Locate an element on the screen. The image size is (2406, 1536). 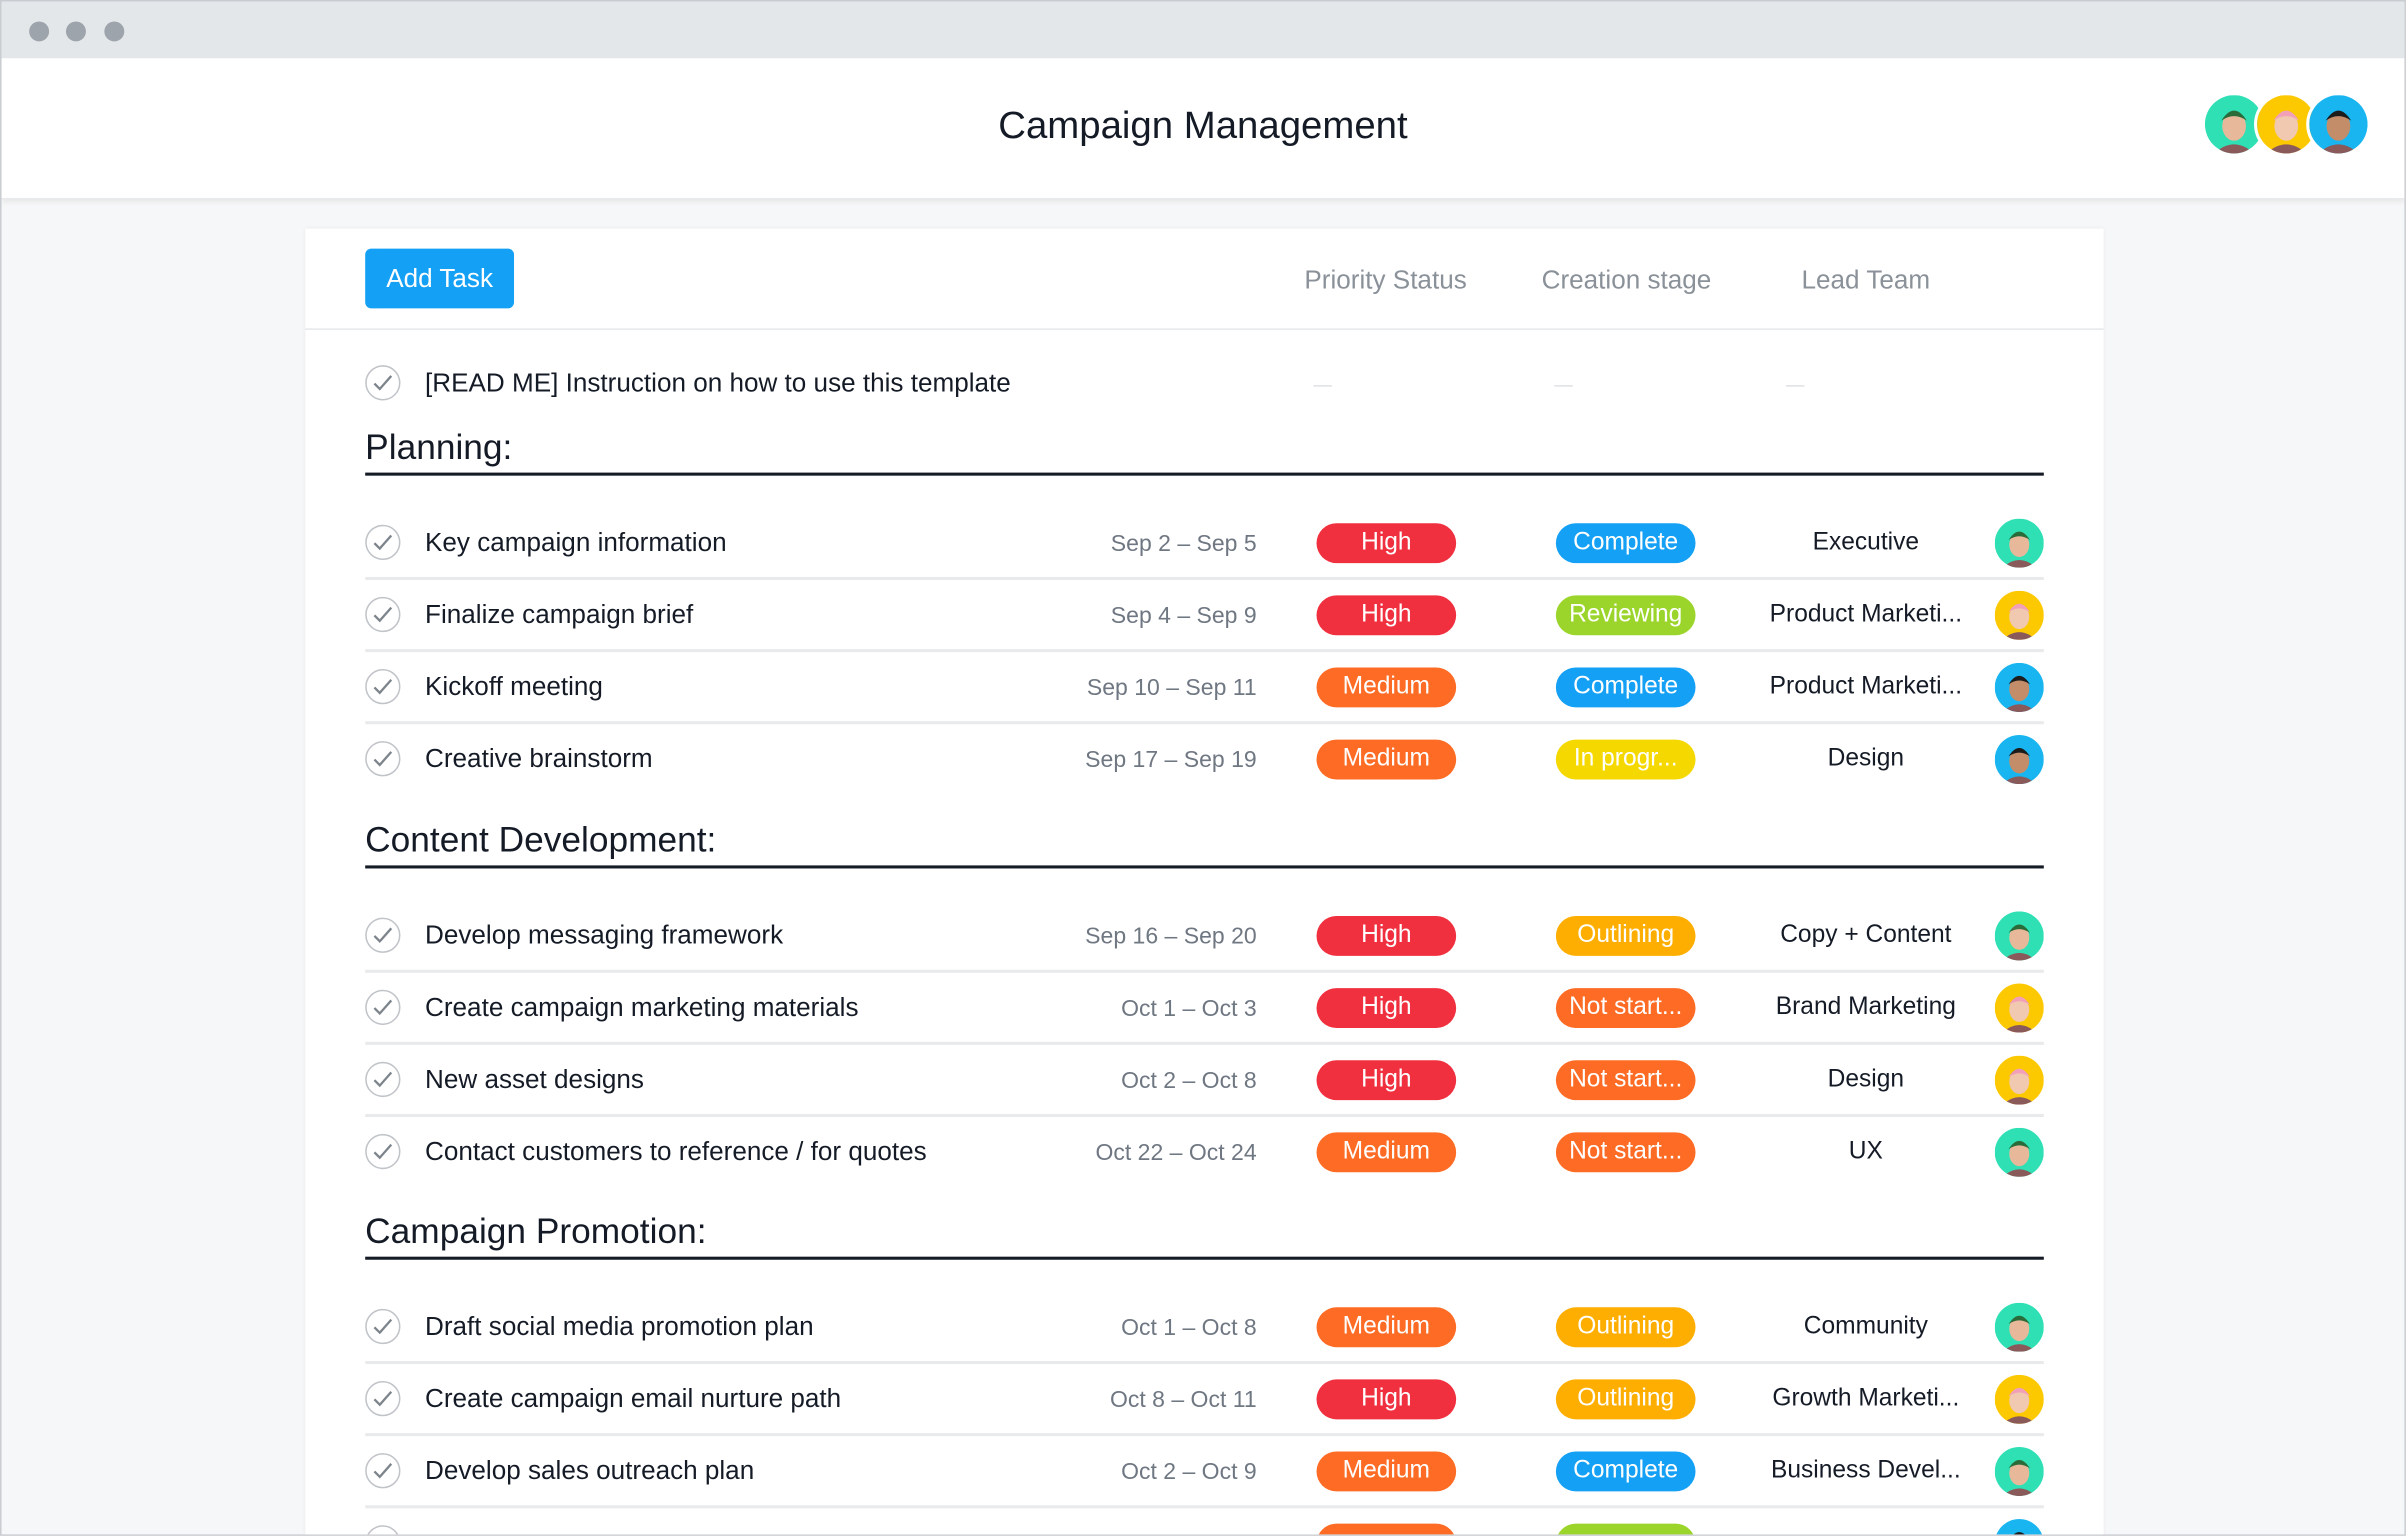
task-name: New asset designs is located at coordinates (534, 1080).